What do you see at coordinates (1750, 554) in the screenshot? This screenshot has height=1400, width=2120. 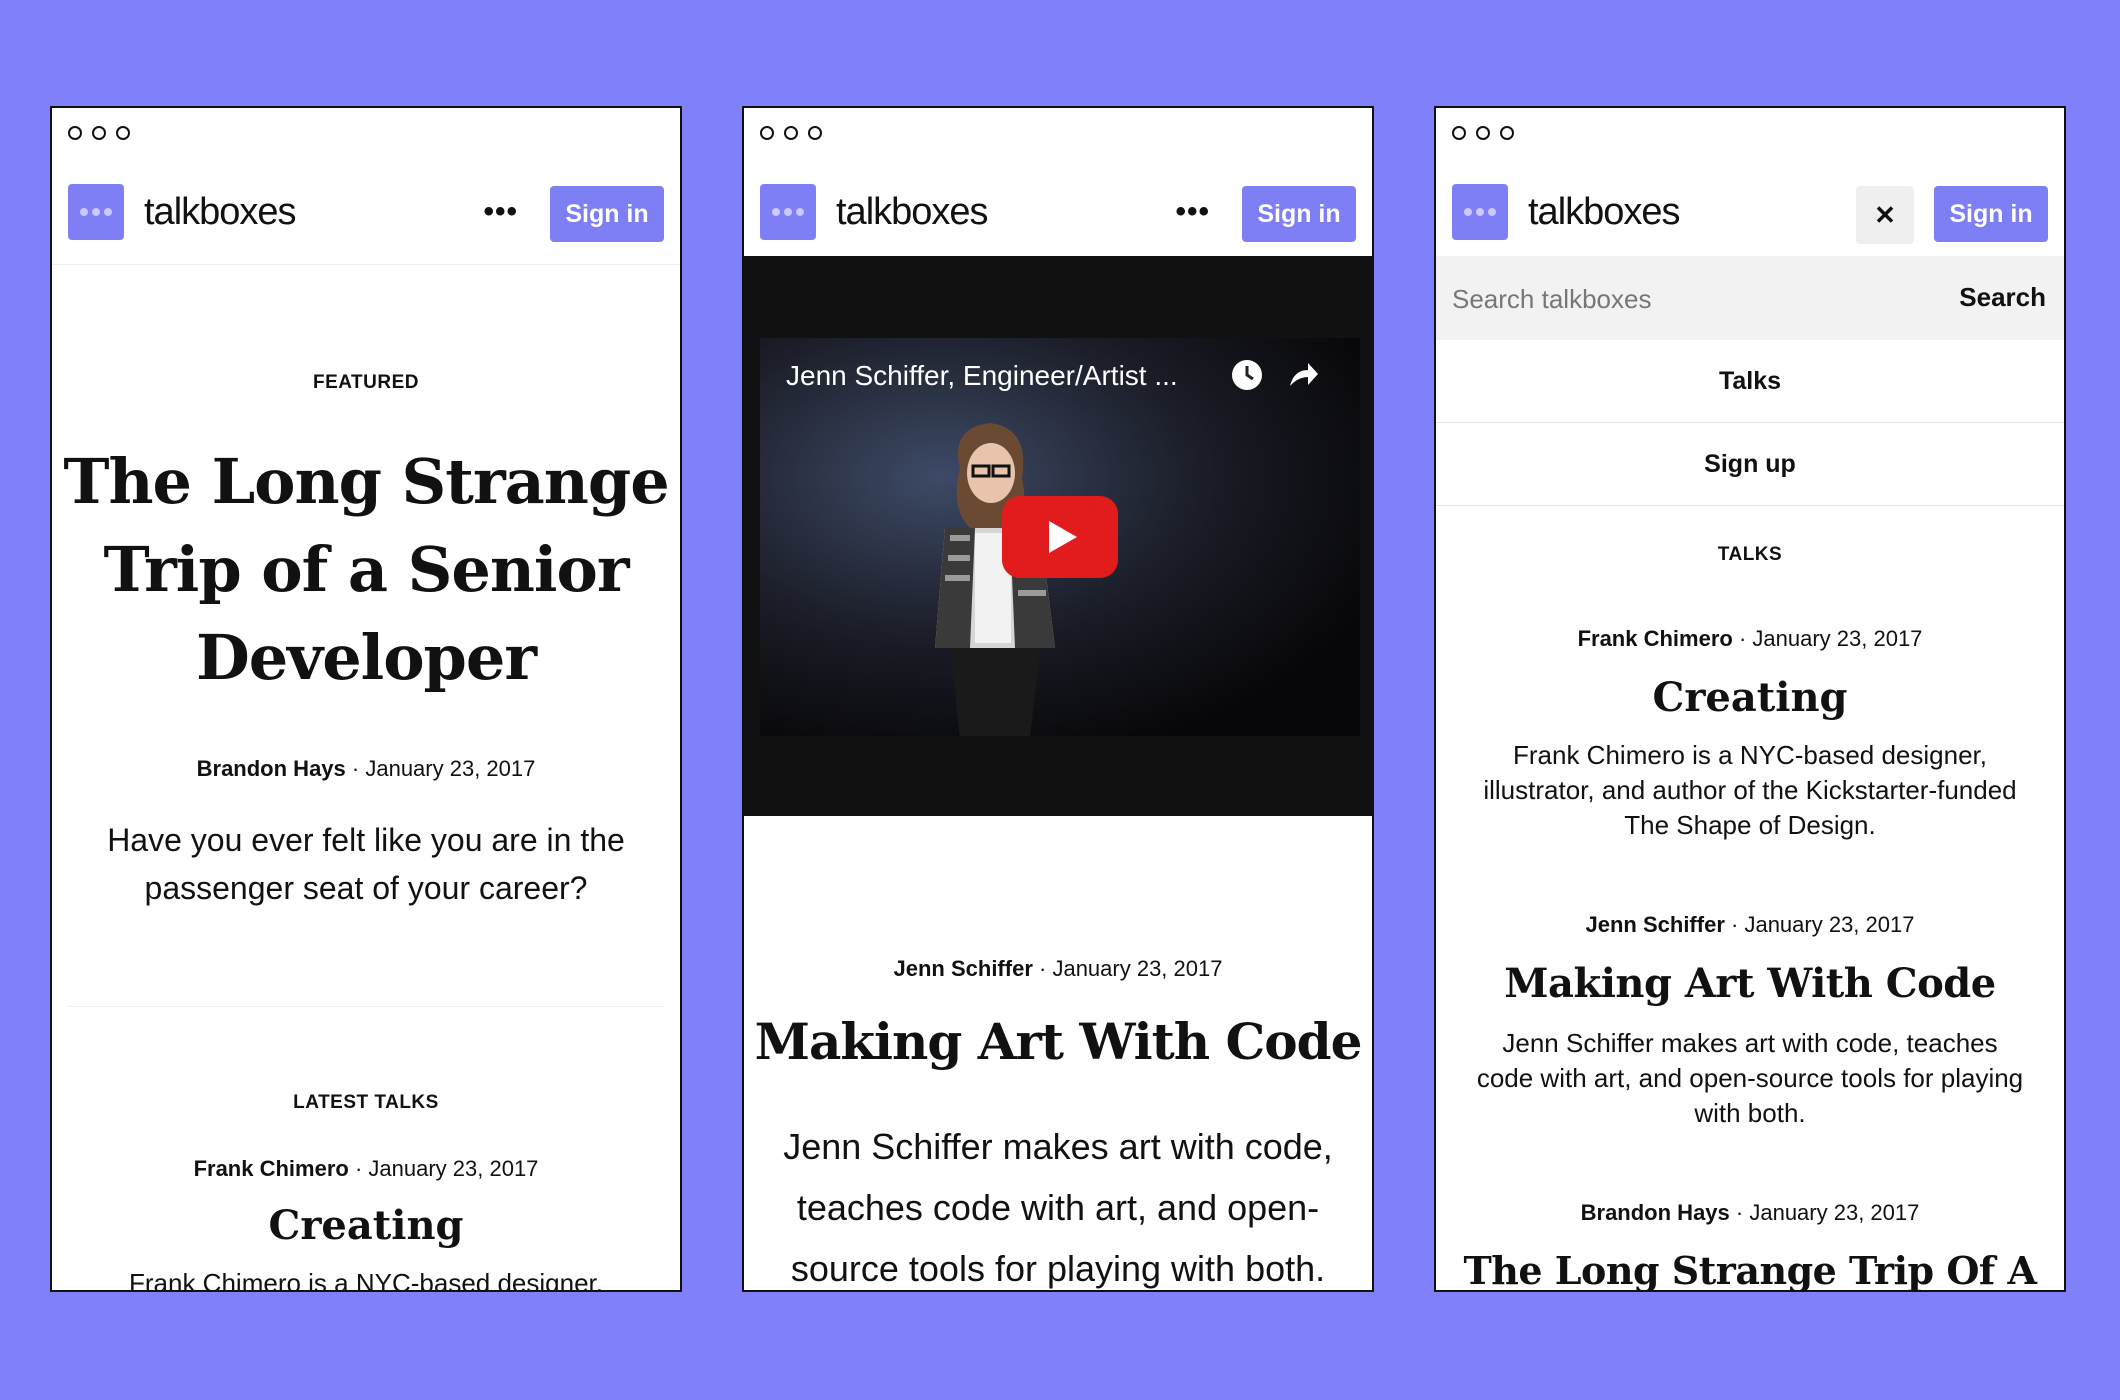 I see `talks-heading: TALKS` at bounding box center [1750, 554].